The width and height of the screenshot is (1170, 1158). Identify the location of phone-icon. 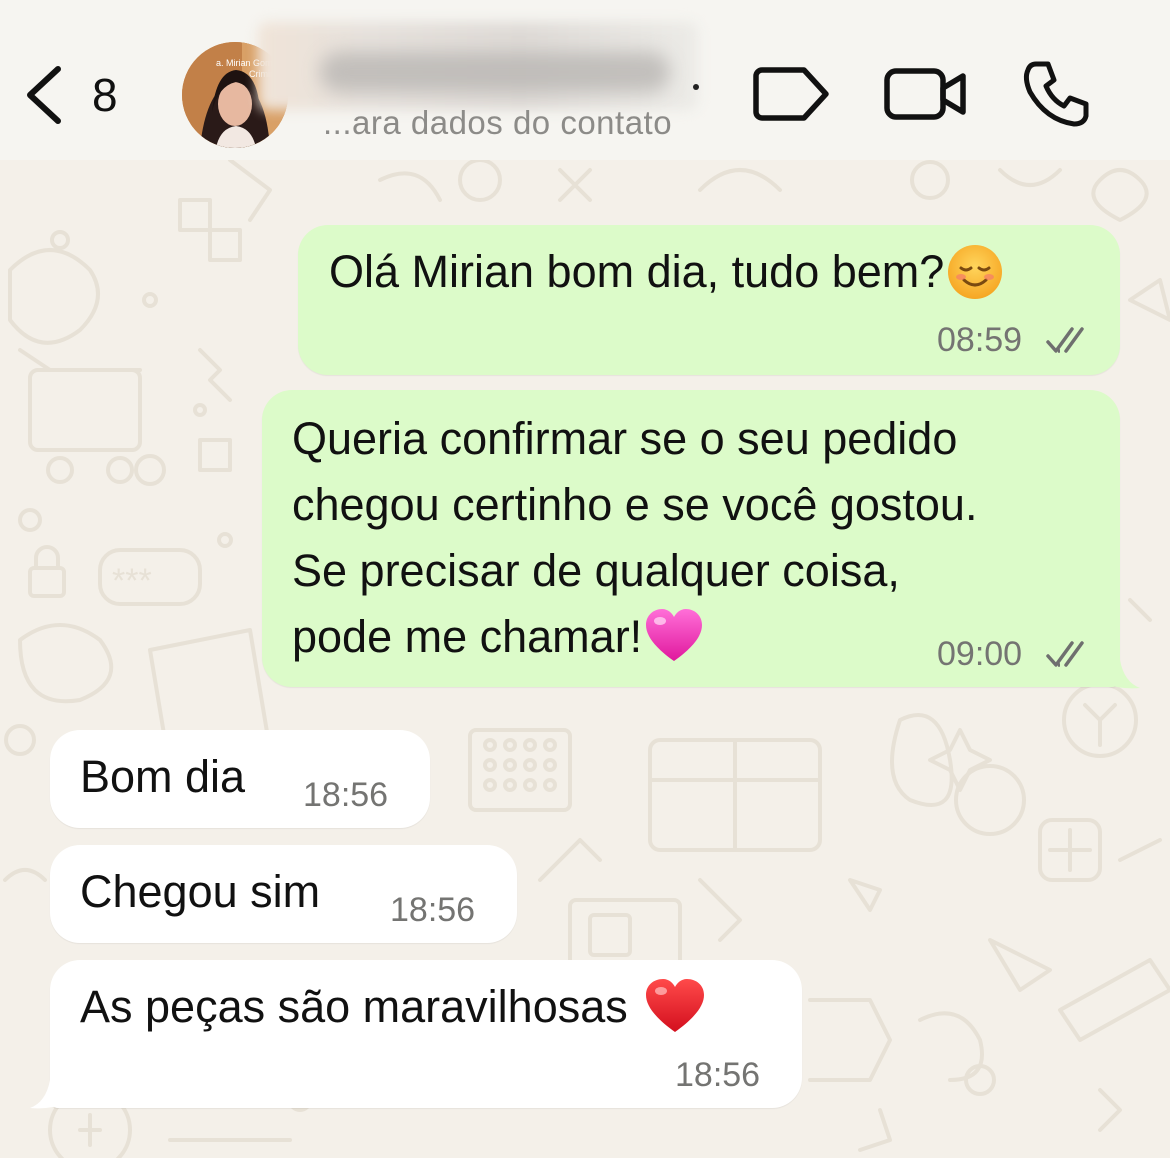
(1056, 94).